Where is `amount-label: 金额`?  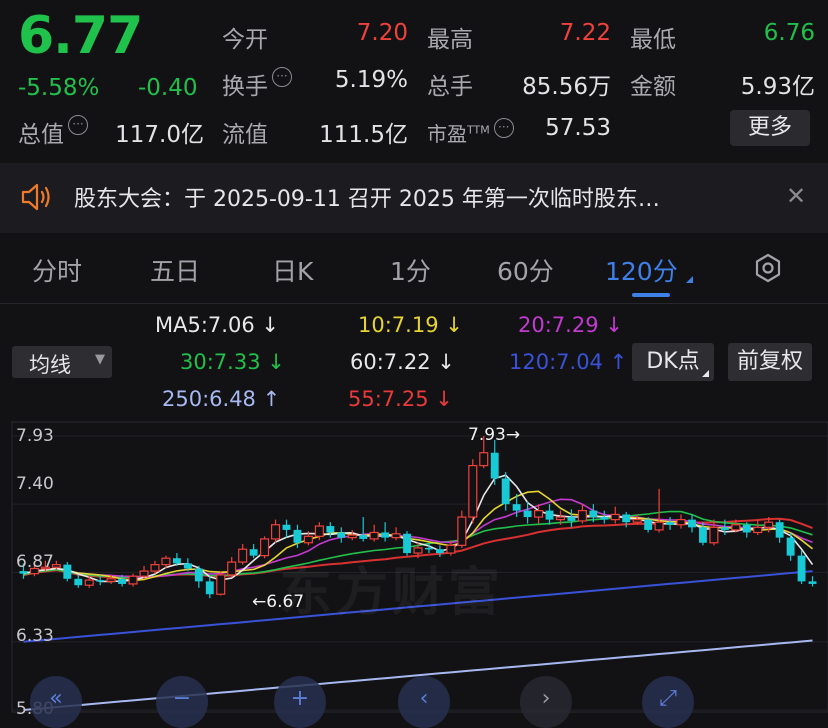
amount-label: 金额 is located at coordinates (653, 87).